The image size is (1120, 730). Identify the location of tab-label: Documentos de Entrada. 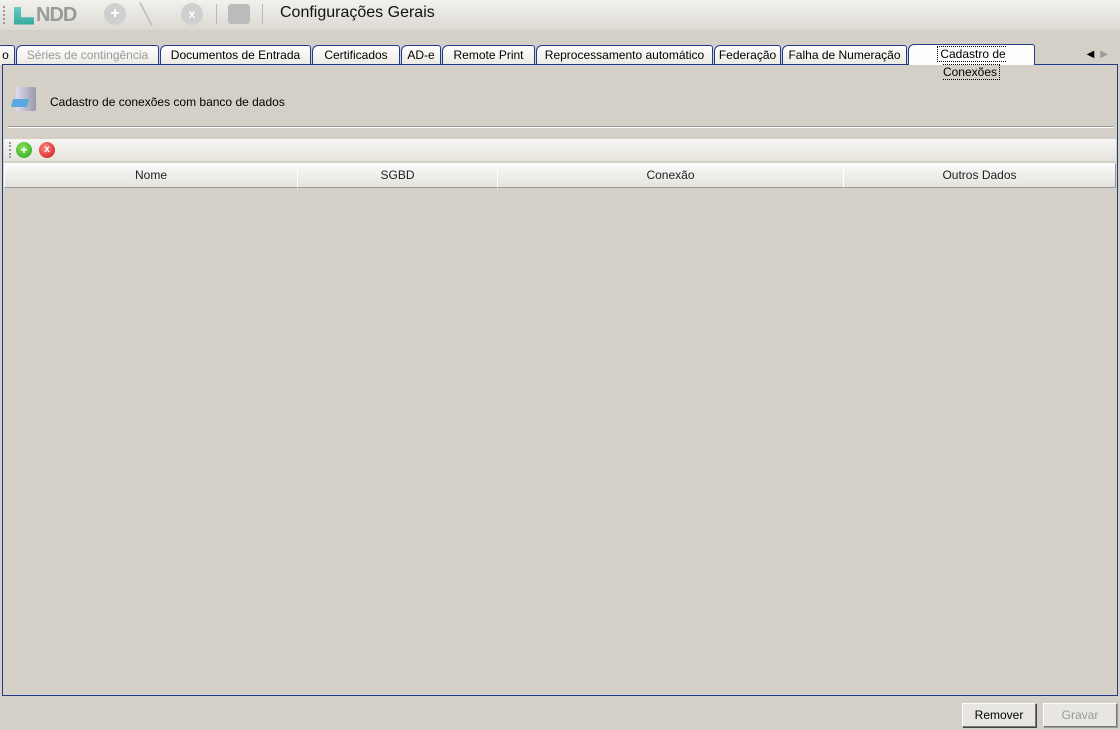
(235, 55).